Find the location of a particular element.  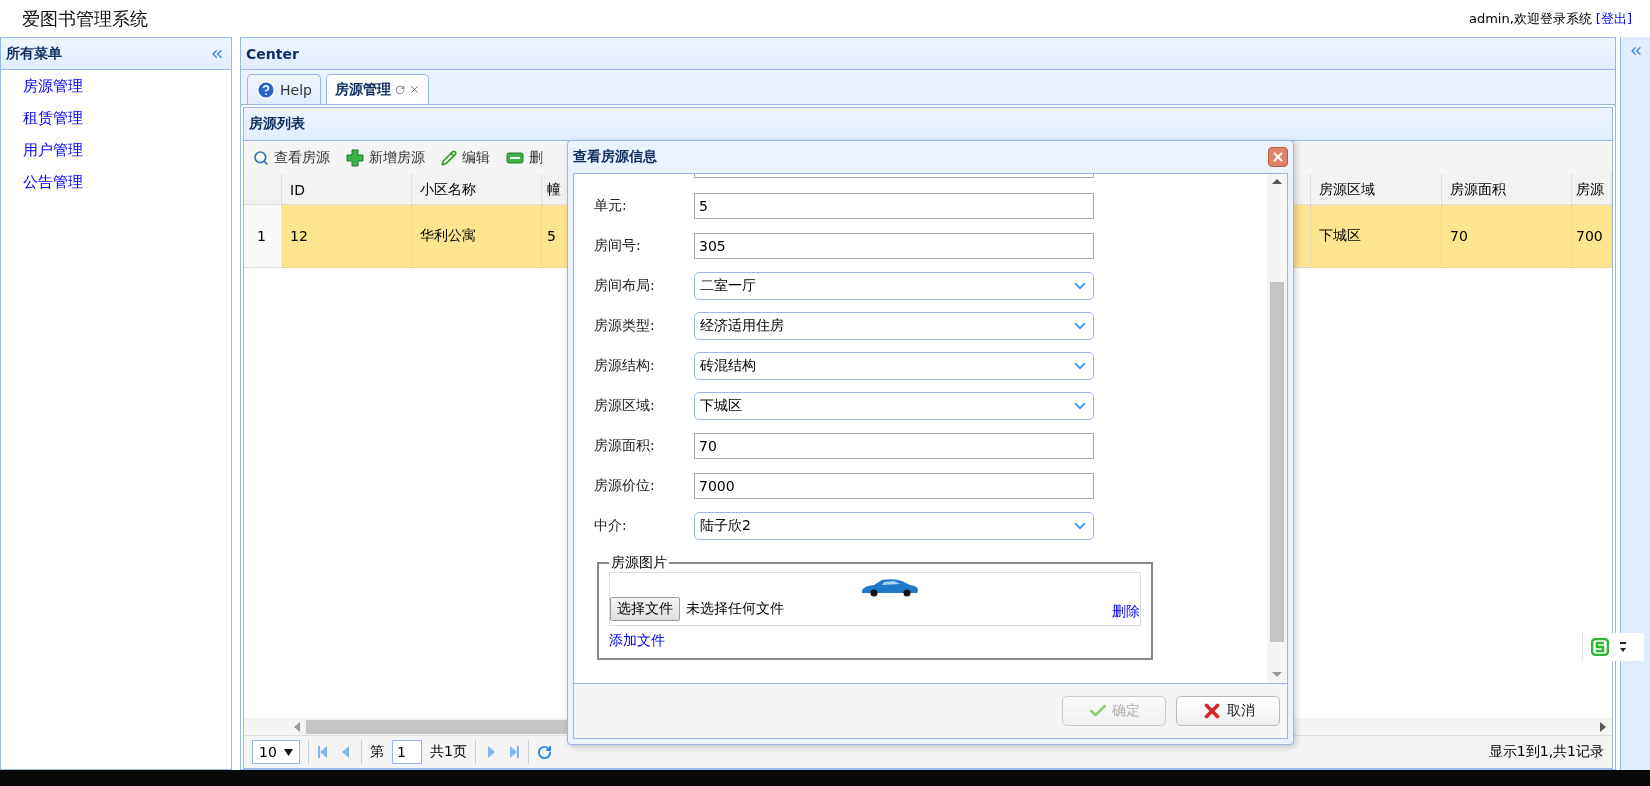

table-cell: 700 is located at coordinates (1592, 236).